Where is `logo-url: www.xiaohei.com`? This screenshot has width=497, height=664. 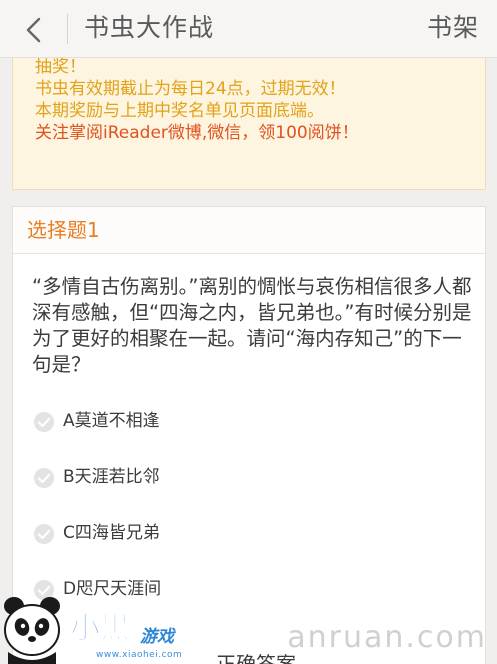 logo-url: www.xiaohei.com is located at coordinates (139, 655).